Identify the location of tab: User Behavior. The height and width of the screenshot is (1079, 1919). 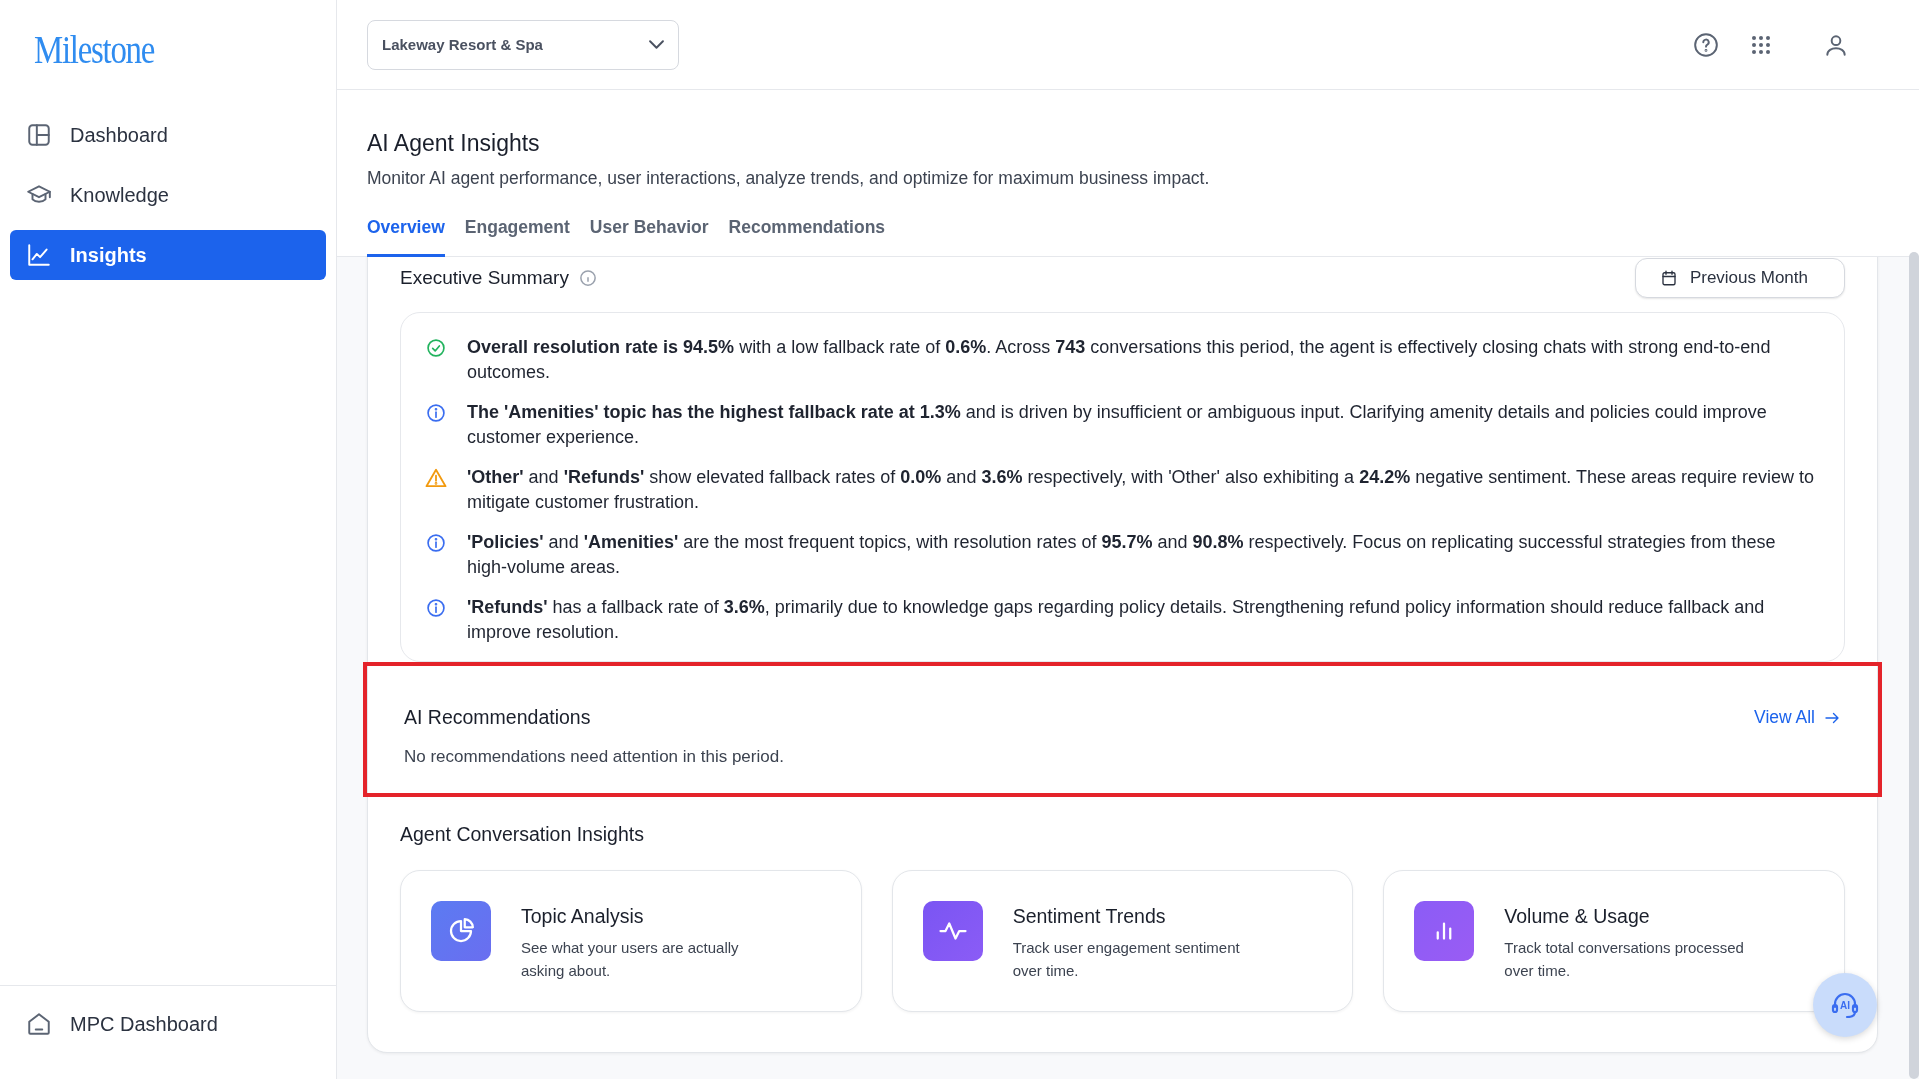
(649, 237).